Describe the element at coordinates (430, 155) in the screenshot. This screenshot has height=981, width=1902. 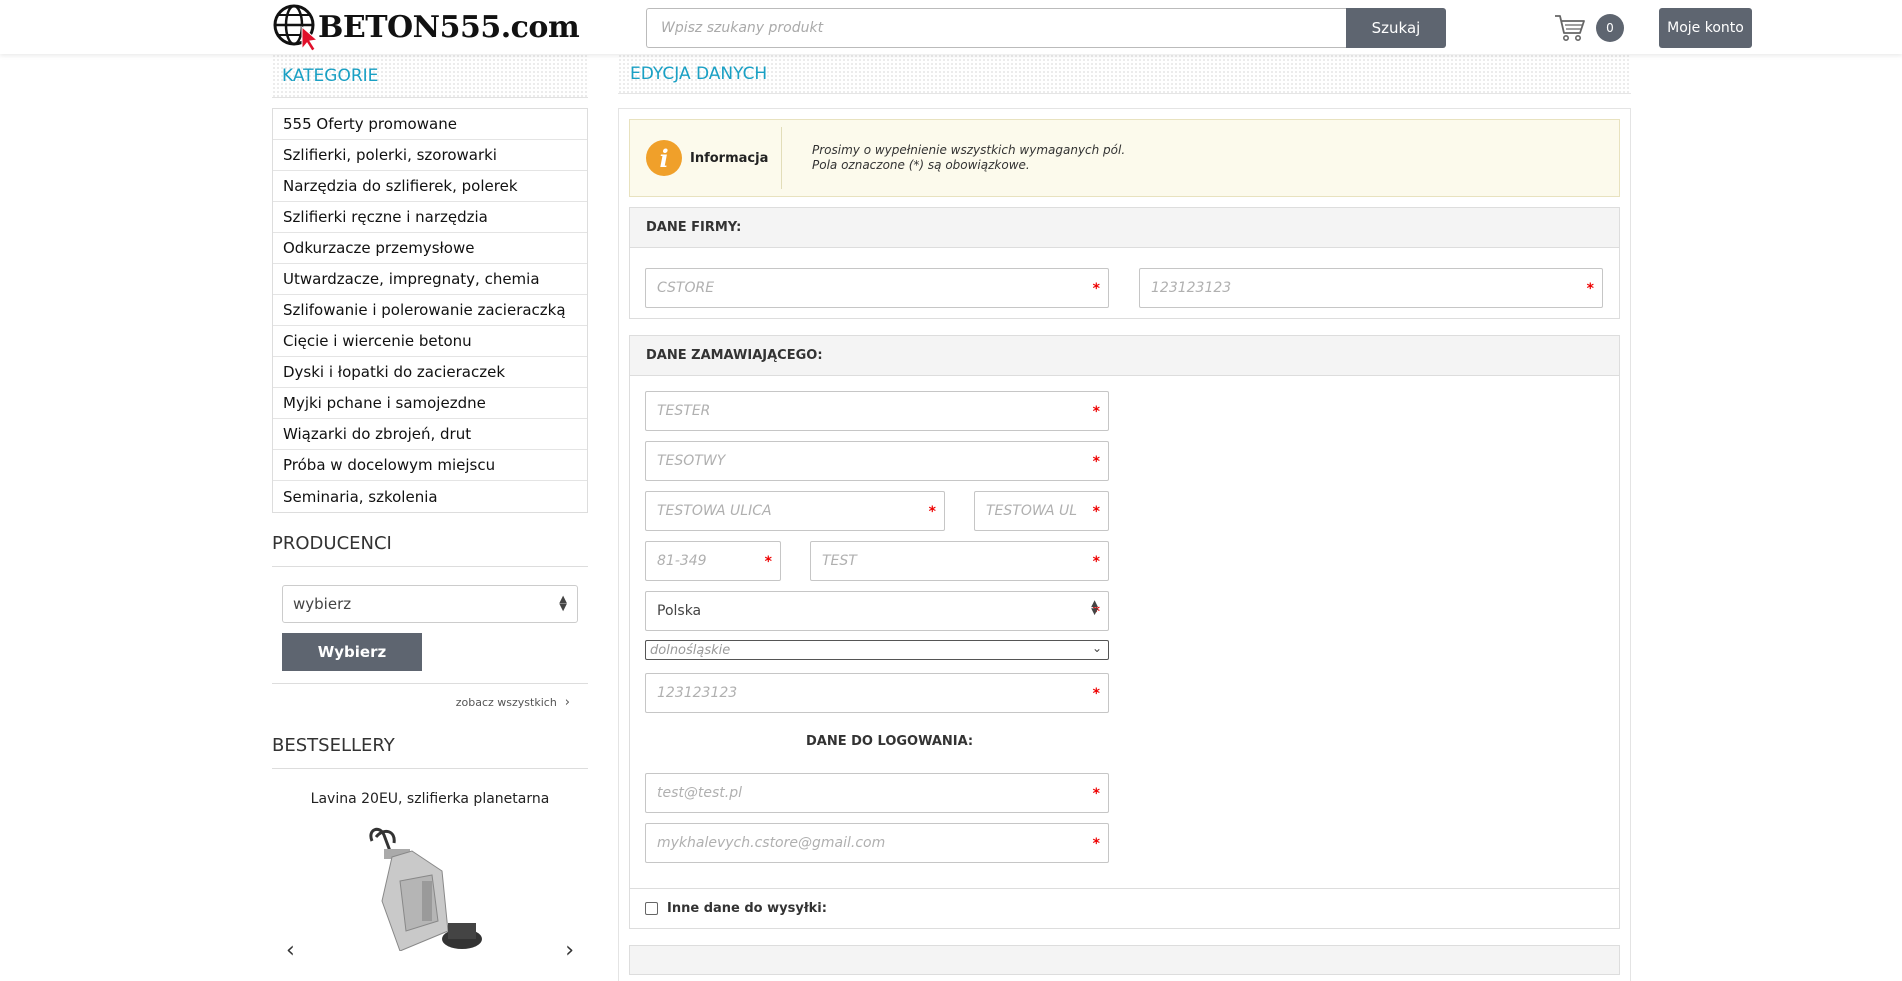
I see `category-item: Szlifierki, polerki, szorowarki` at that location.